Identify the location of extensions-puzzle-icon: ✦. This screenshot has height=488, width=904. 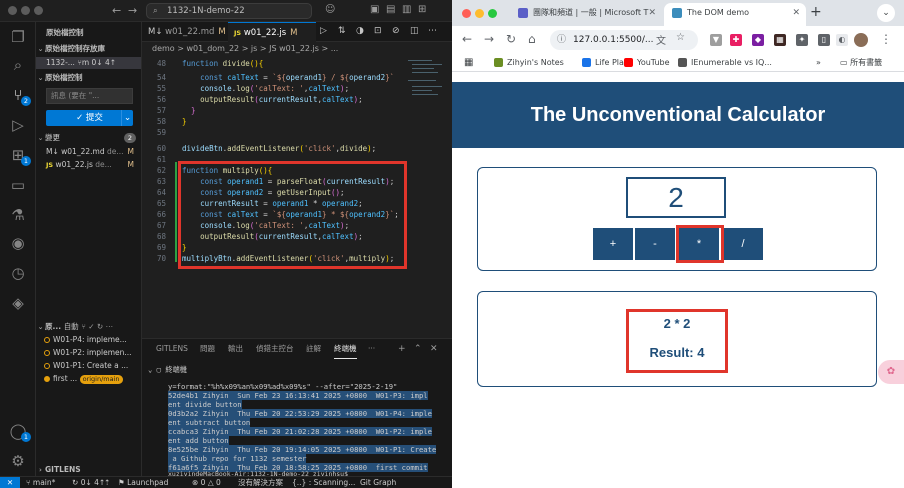
(802, 40).